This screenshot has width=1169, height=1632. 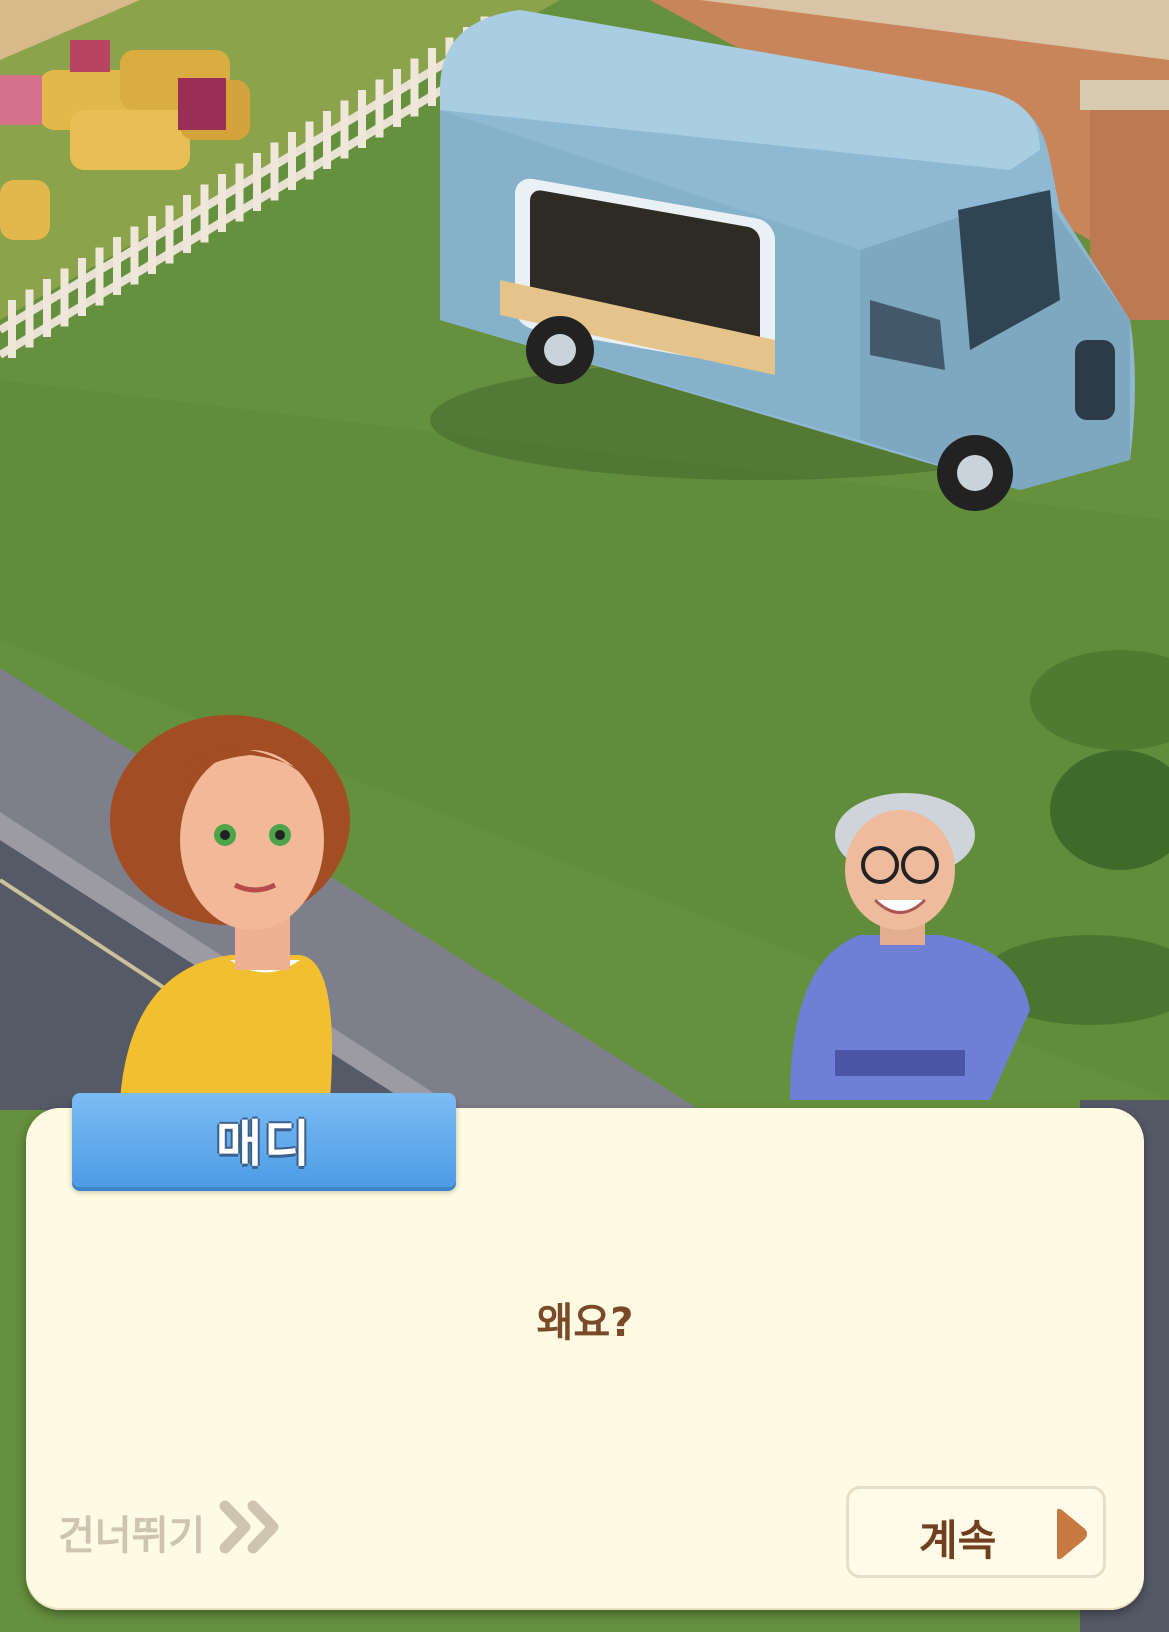 I want to click on skip-button: 건너뛰기, so click(x=170, y=1532).